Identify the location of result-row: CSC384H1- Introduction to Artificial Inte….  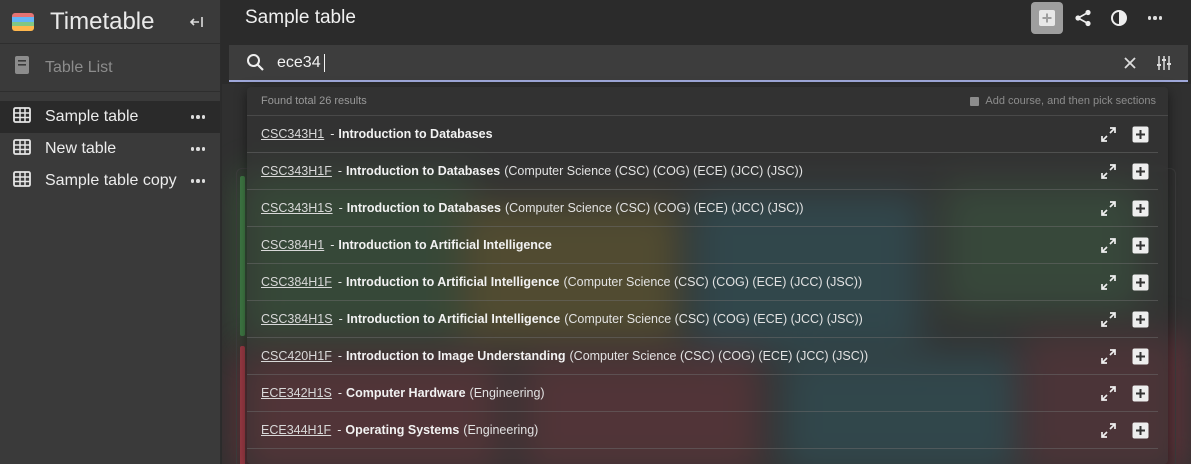
(702, 245).